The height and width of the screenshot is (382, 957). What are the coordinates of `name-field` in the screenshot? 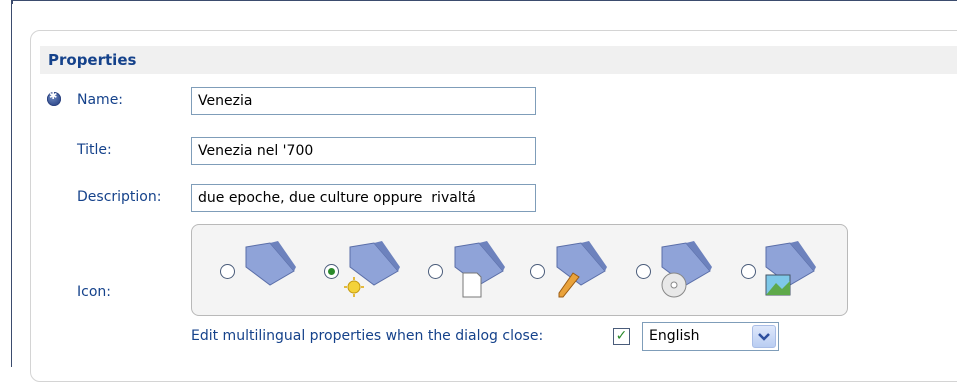 It's located at (363, 101).